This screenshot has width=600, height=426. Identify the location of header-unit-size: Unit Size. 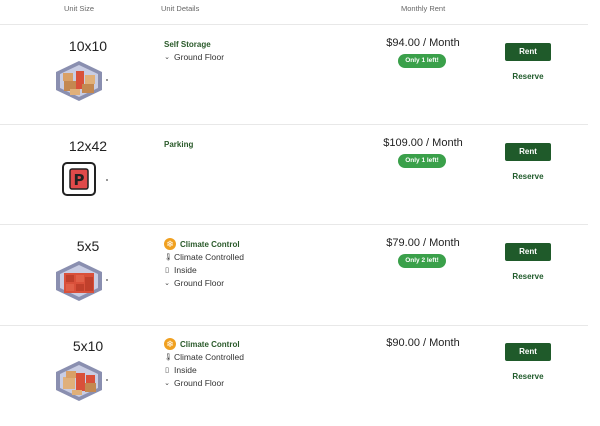
(79, 8).